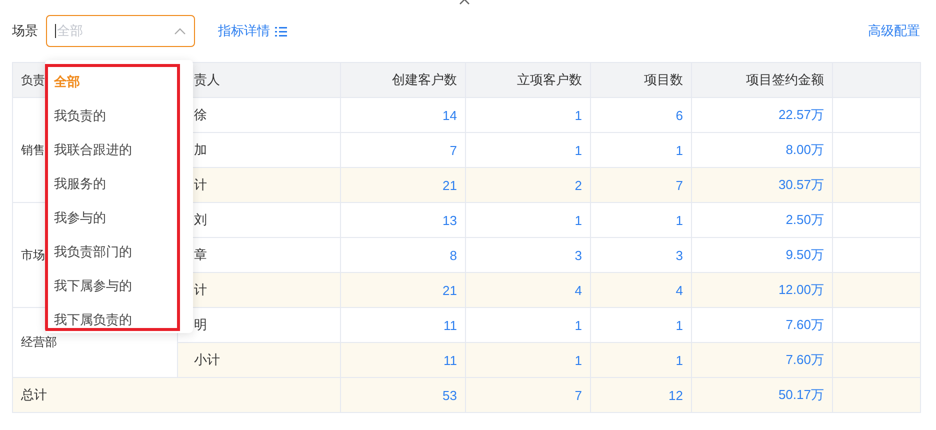 The width and height of the screenshot is (936, 430). What do you see at coordinates (403, 80) in the screenshot?
I see `column-header: 创建客户数` at bounding box center [403, 80].